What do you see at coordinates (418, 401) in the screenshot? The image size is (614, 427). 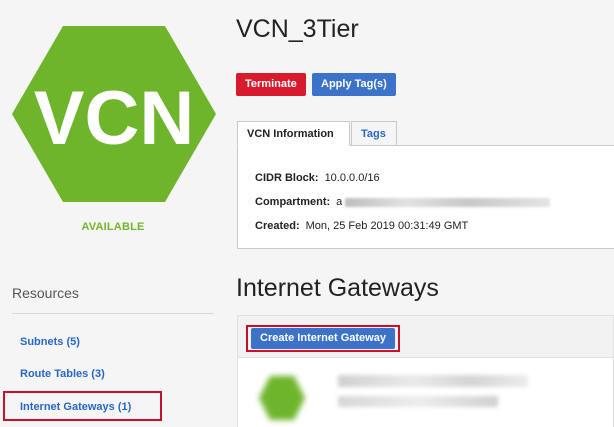 I see `redacted-gateway-details` at bounding box center [418, 401].